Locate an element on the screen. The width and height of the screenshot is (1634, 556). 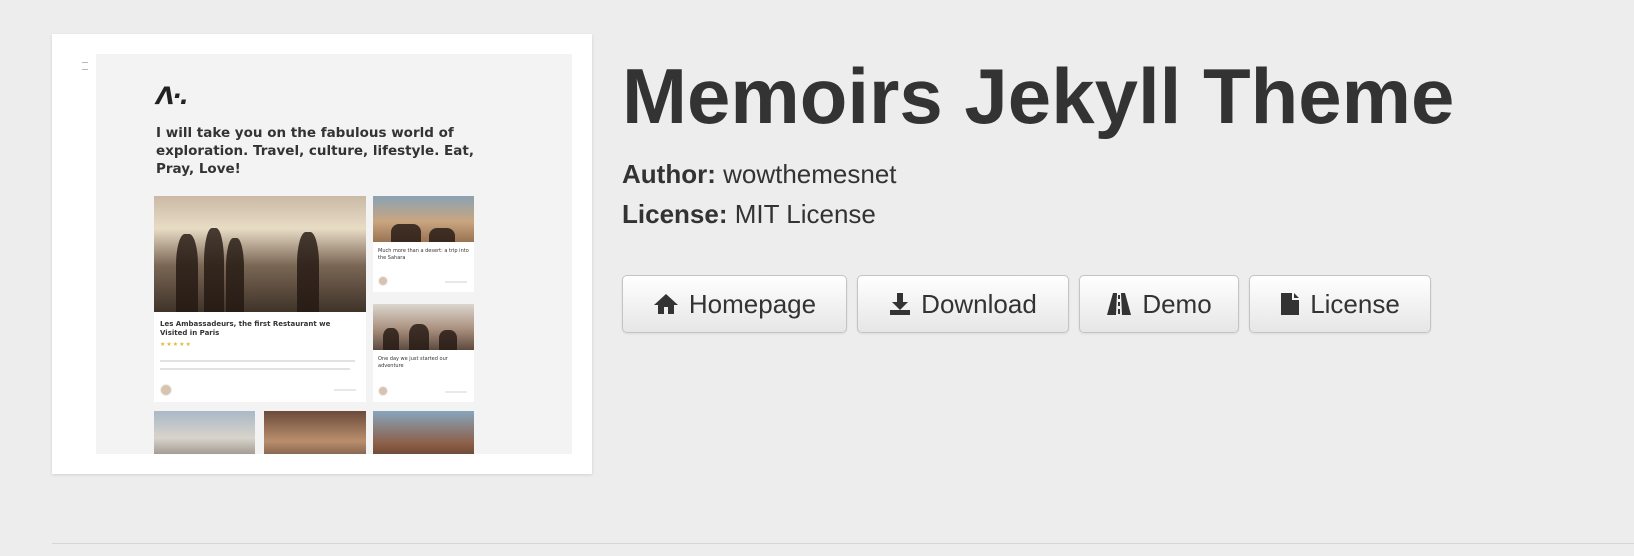
section-divider is located at coordinates (843, 543).